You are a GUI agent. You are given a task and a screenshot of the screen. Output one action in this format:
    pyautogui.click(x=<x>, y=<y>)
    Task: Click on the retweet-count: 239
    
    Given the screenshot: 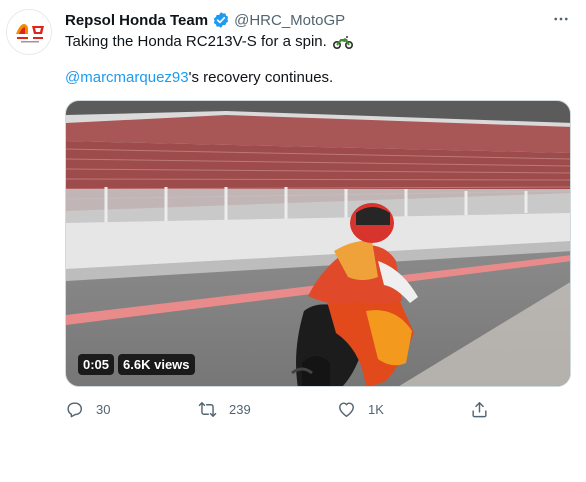 What is the action you would take?
    pyautogui.click(x=240, y=409)
    